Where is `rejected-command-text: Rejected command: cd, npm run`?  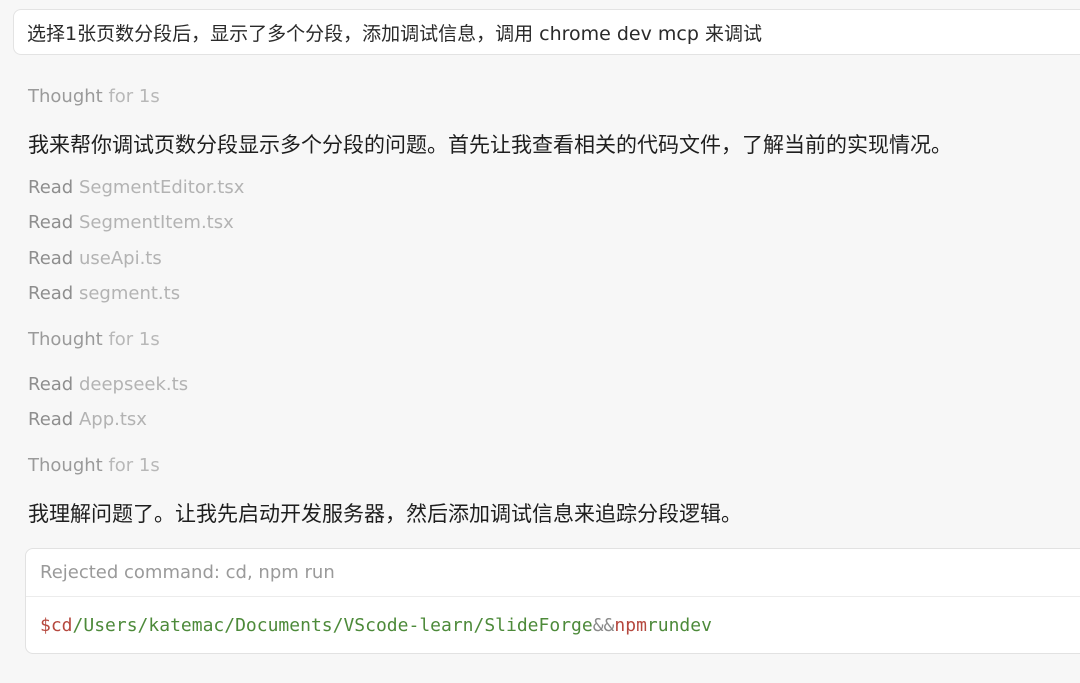
rejected-command-text: Rejected command: cd, npm run is located at coordinates (187, 572).